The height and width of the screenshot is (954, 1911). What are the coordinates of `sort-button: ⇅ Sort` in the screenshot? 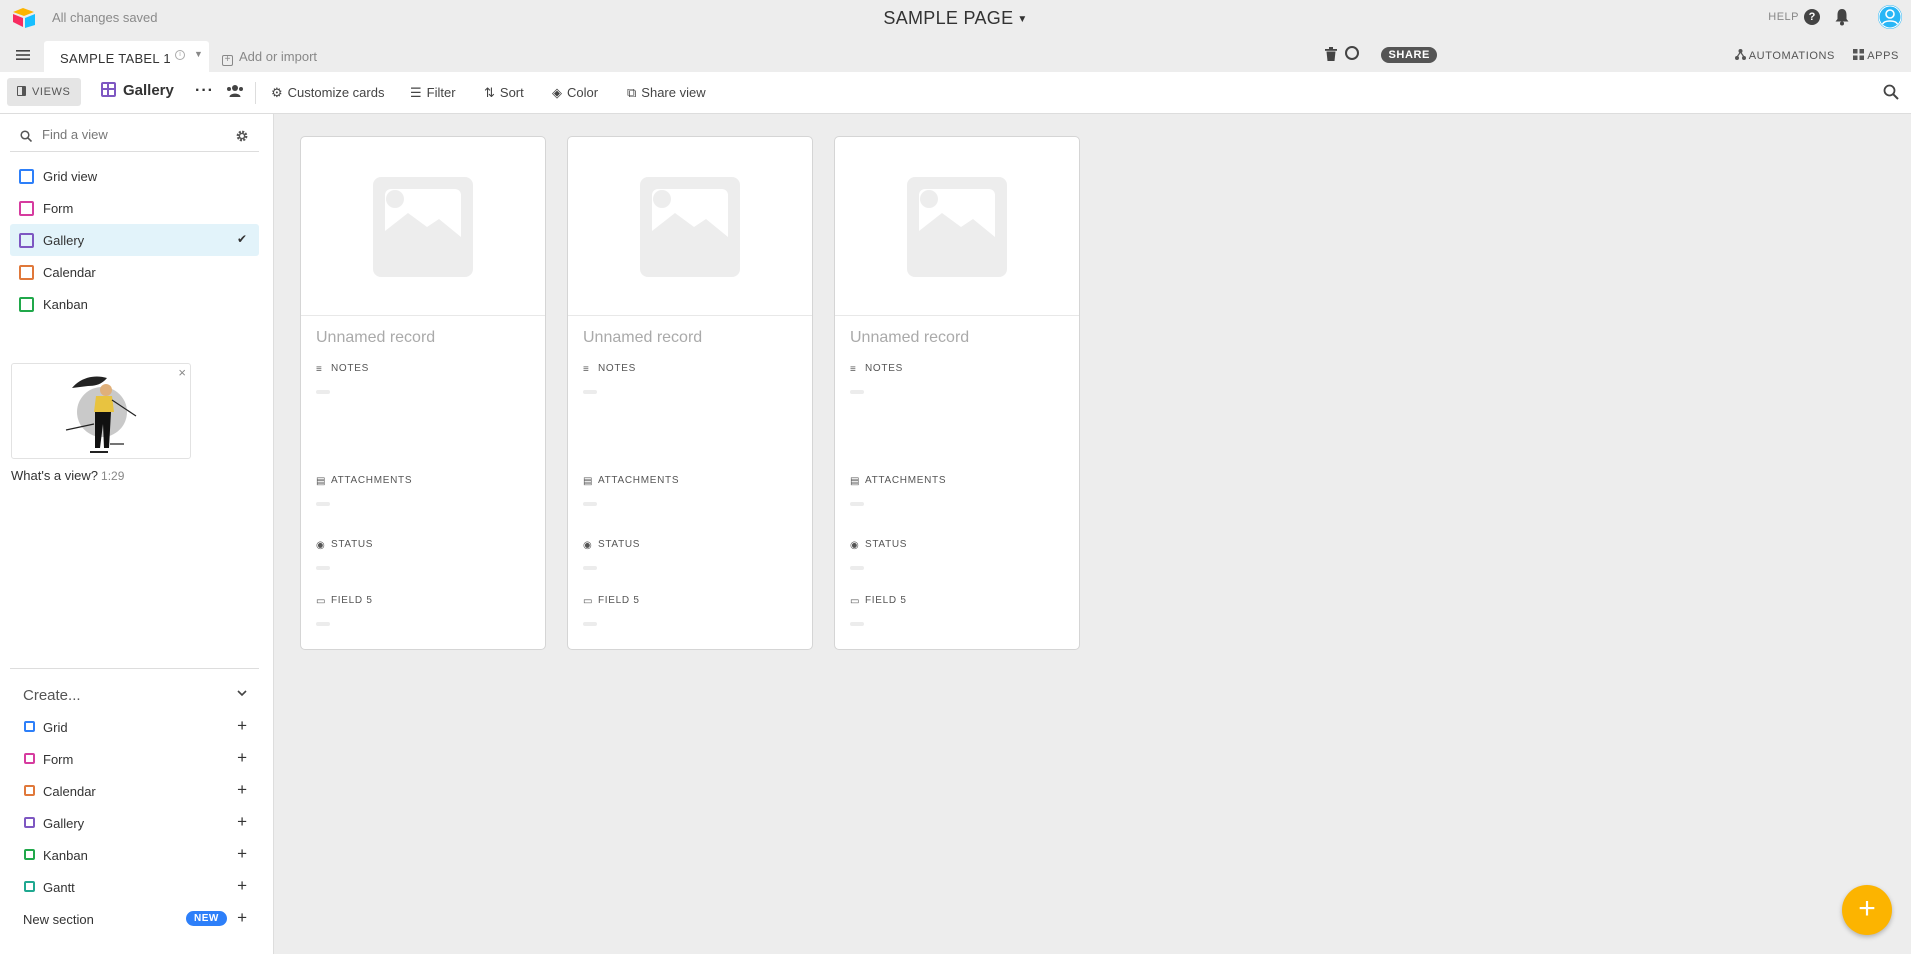 It's located at (504, 93).